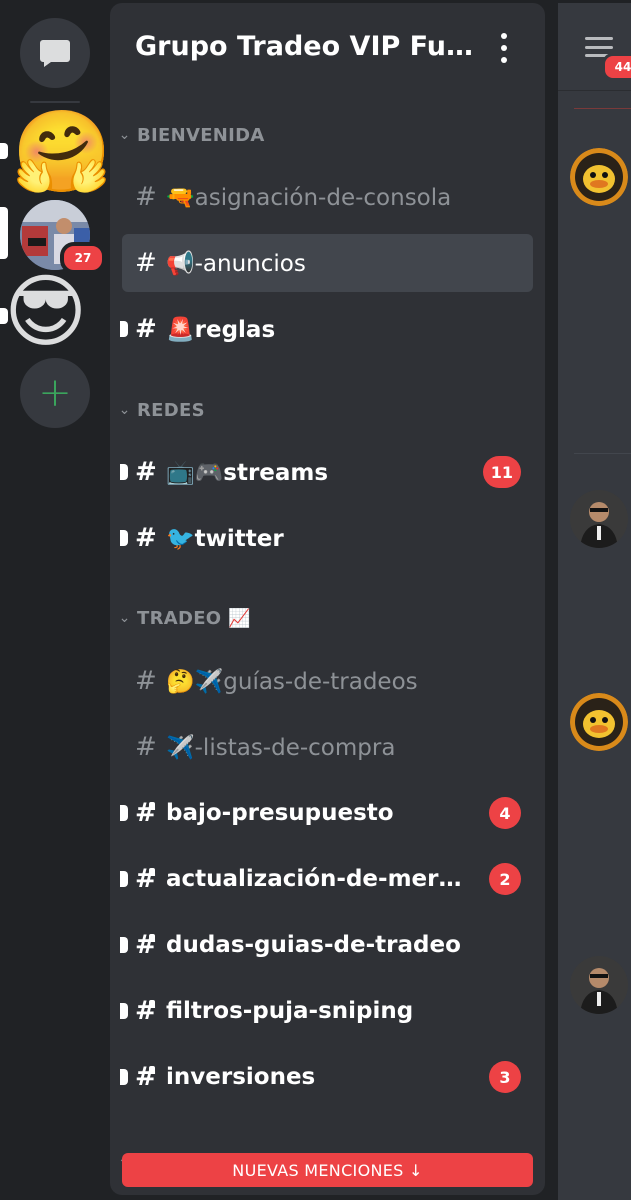  What do you see at coordinates (225, 538) in the screenshot?
I see `channel-label: 🐦twitter` at bounding box center [225, 538].